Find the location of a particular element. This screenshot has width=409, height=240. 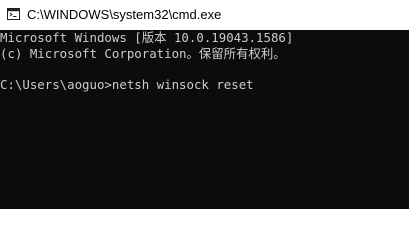

cmd-icon is located at coordinates (13, 14).